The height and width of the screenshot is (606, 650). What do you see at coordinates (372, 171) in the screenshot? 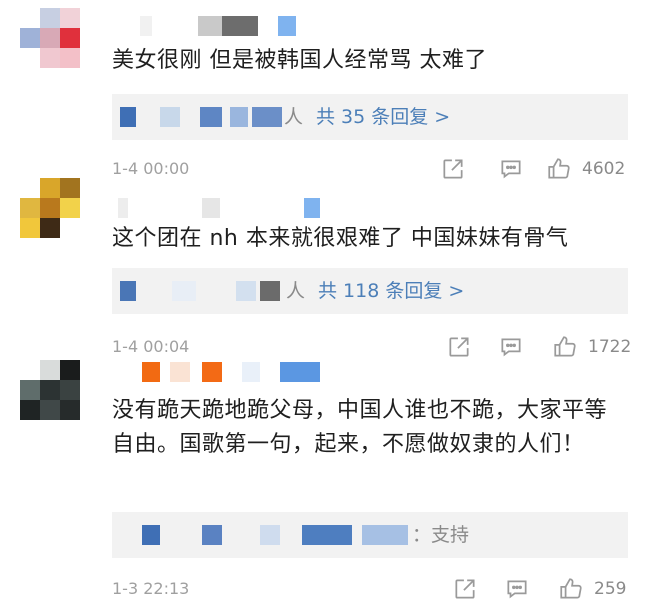
I see `comment-meta: 1-4 00:00 4602` at bounding box center [372, 171].